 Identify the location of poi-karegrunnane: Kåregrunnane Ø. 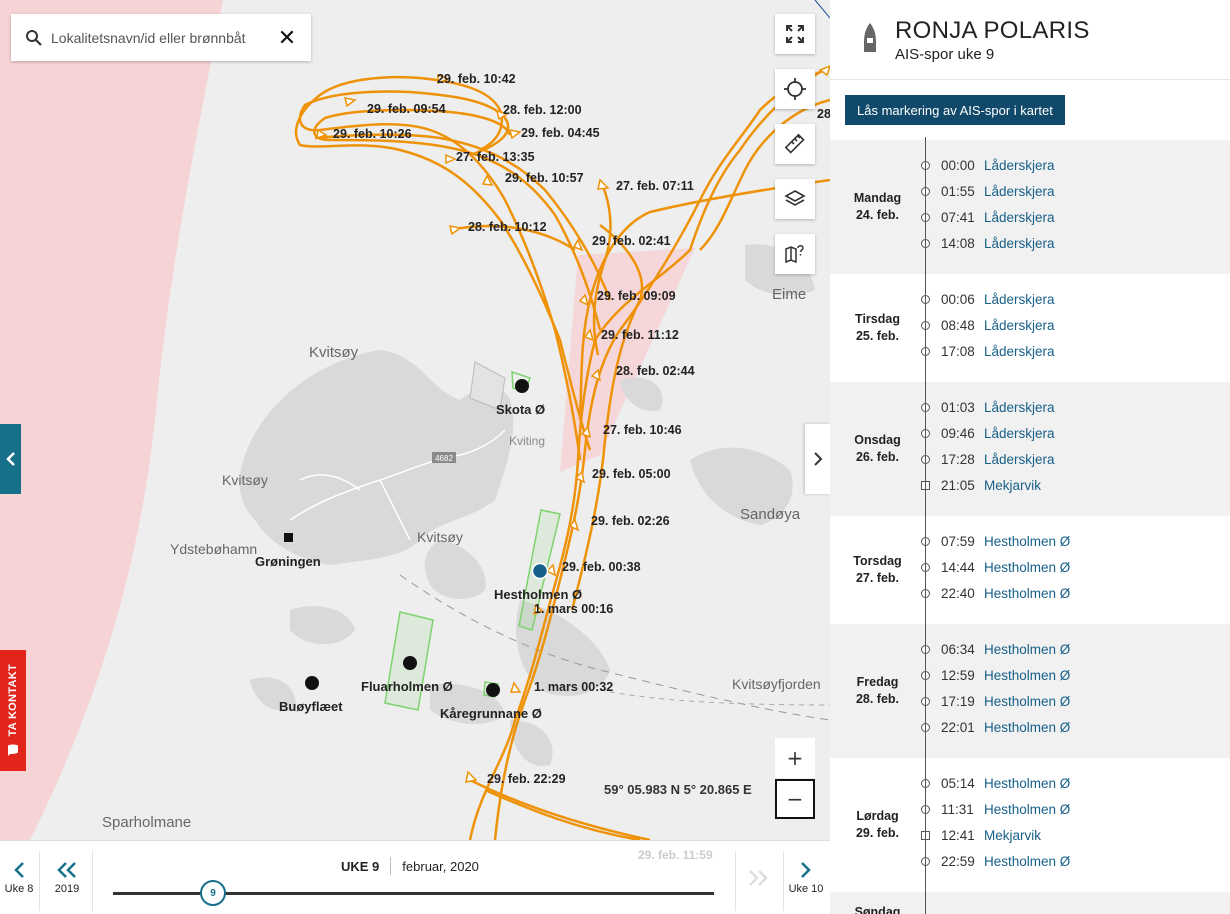
(491, 713).